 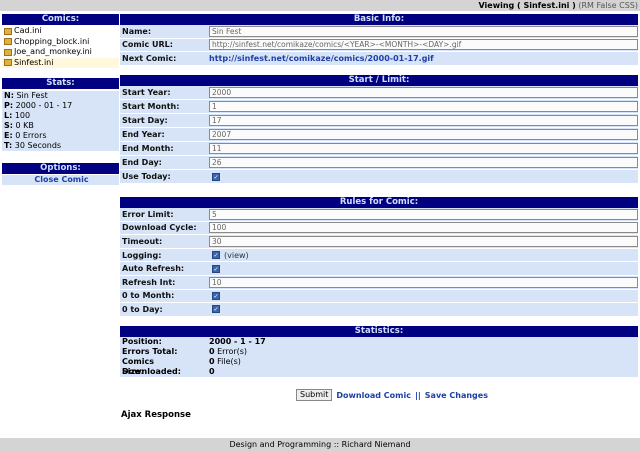 I want to click on field-label: Timeout:, so click(x=142, y=241).